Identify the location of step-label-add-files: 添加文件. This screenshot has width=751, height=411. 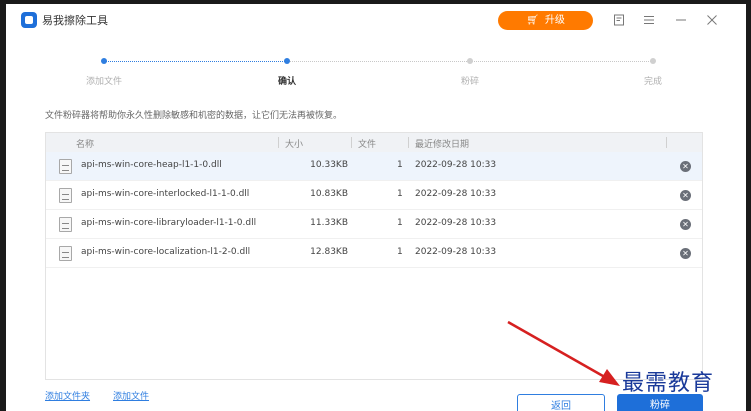
(104, 82).